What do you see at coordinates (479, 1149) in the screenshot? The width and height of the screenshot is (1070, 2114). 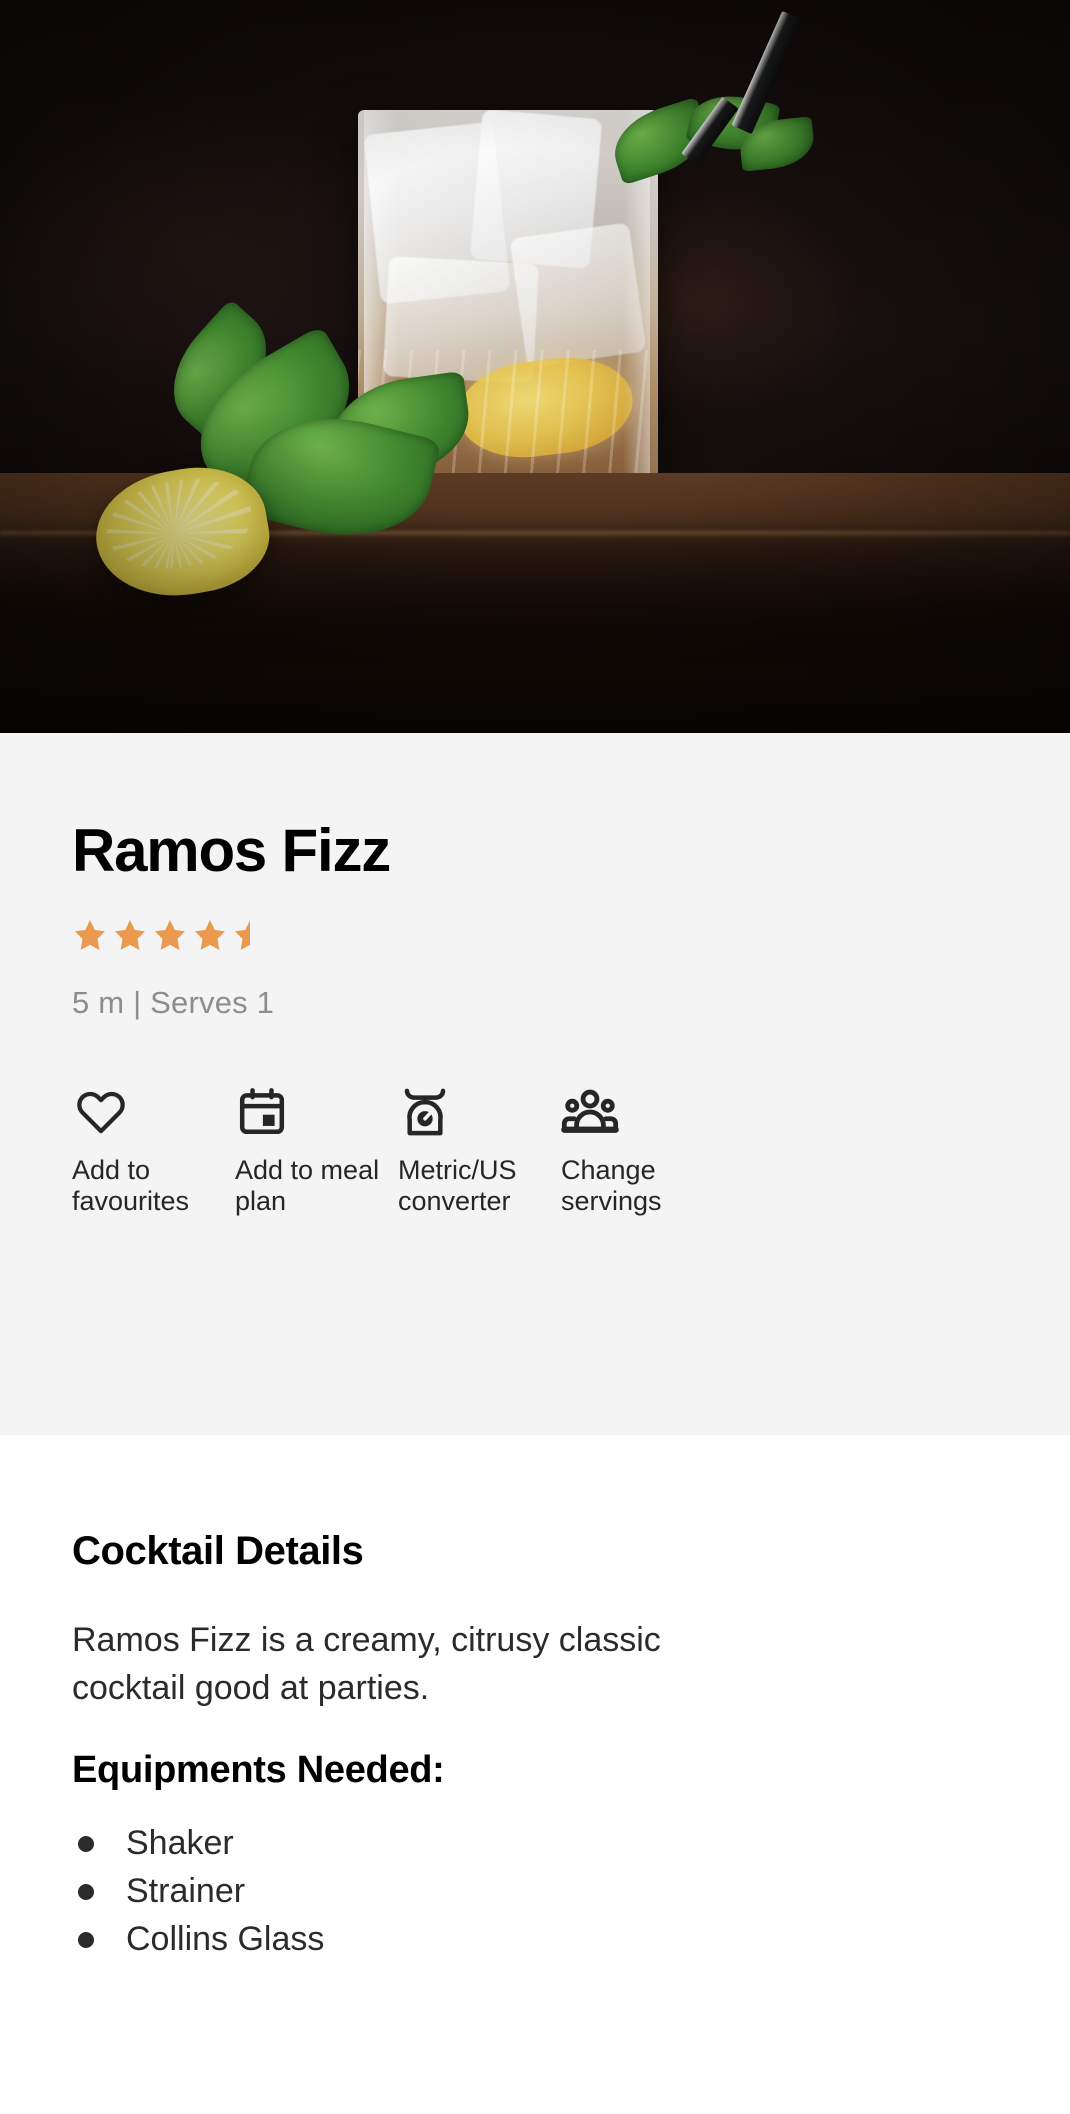 I see `action-metric-us-converter: Metric/US converter` at bounding box center [479, 1149].